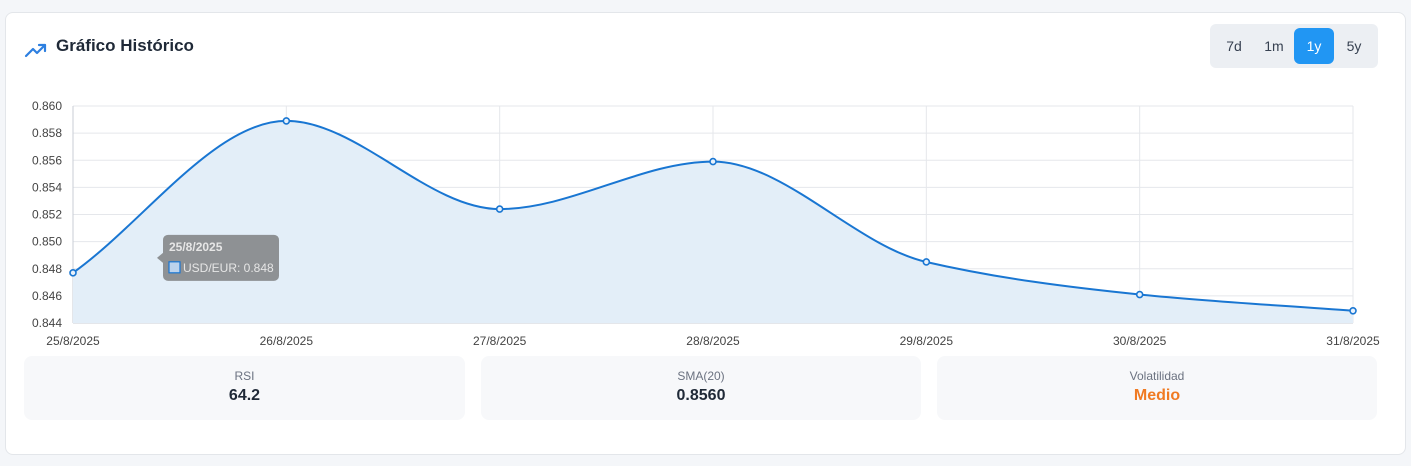  Describe the element at coordinates (1157, 376) in the screenshot. I see `volatility-label: Volatilidad` at that location.